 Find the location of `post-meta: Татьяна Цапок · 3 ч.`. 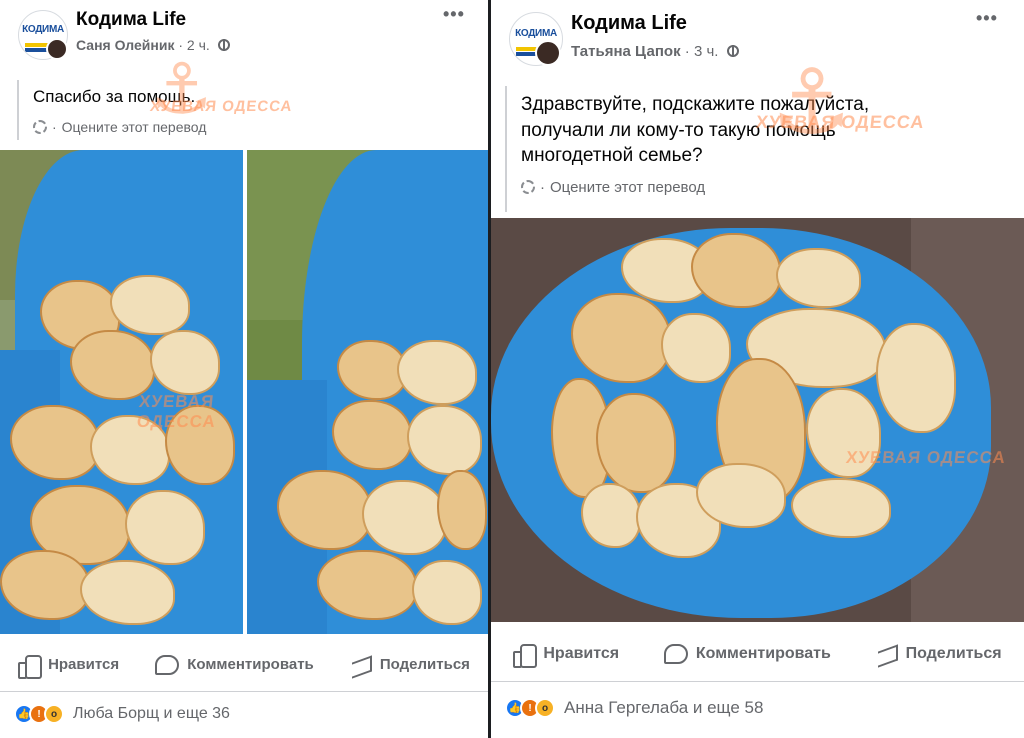

post-meta: Татьяна Цапок · 3 ч. is located at coordinates (655, 51).